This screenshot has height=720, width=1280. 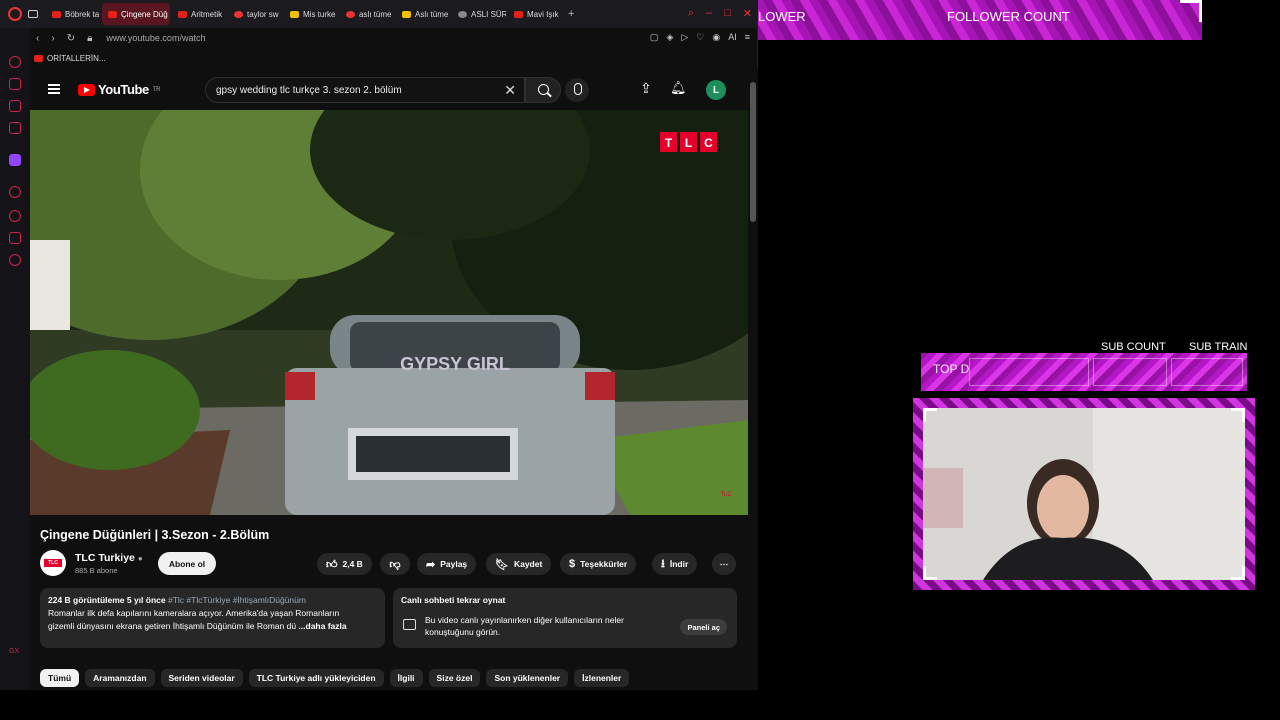 I want to click on hashtags: #Tlc #TlcTürkiye #İhtişamlıDüğünüm, so click(x=237, y=600).